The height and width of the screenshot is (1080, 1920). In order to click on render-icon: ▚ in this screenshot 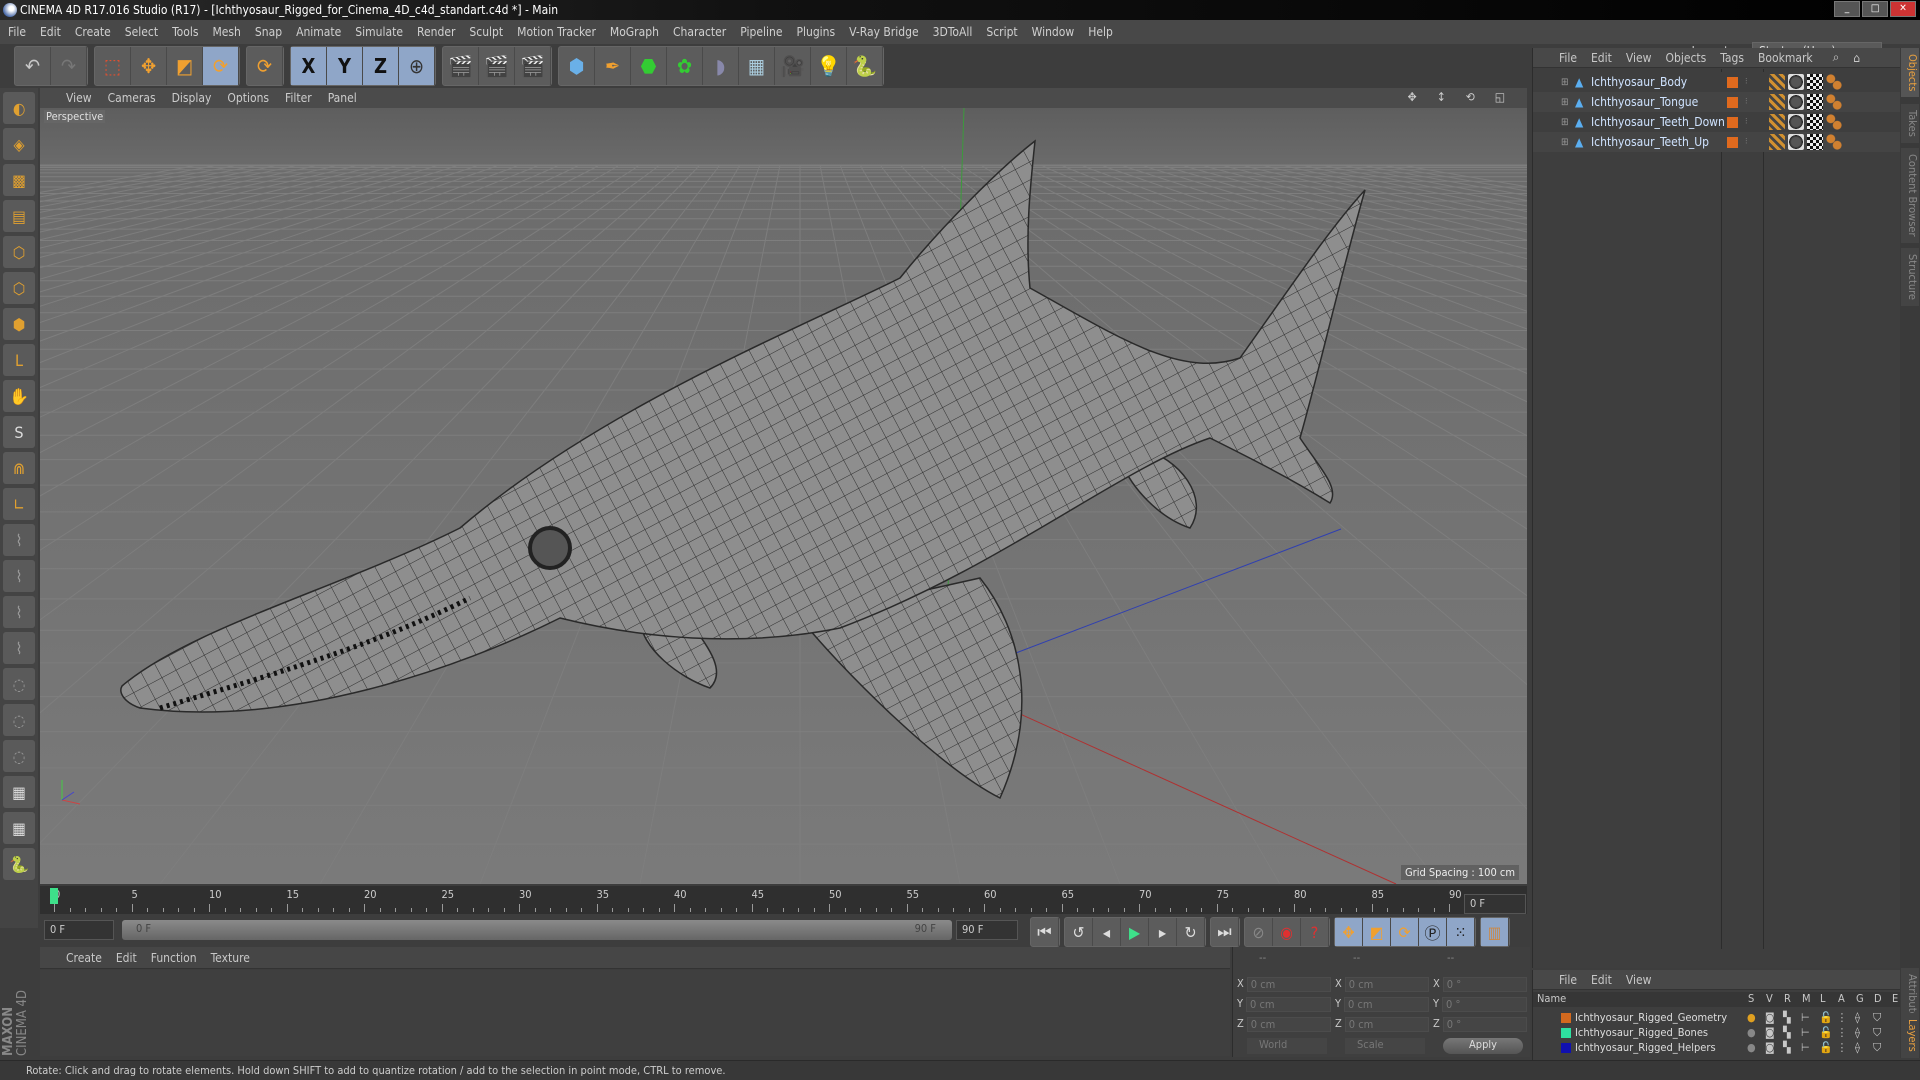, I will do `click(1787, 1032)`.